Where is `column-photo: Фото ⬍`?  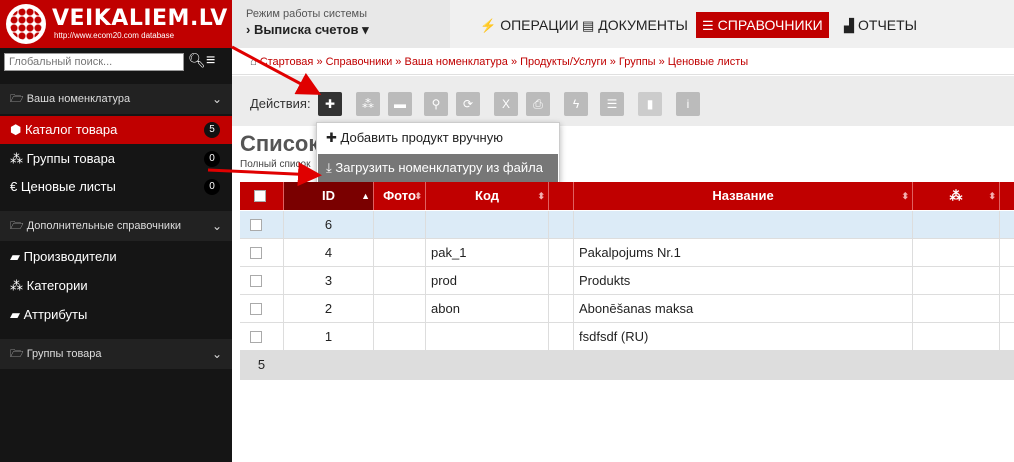
column-photo: Фото ⬍ is located at coordinates (400, 196).